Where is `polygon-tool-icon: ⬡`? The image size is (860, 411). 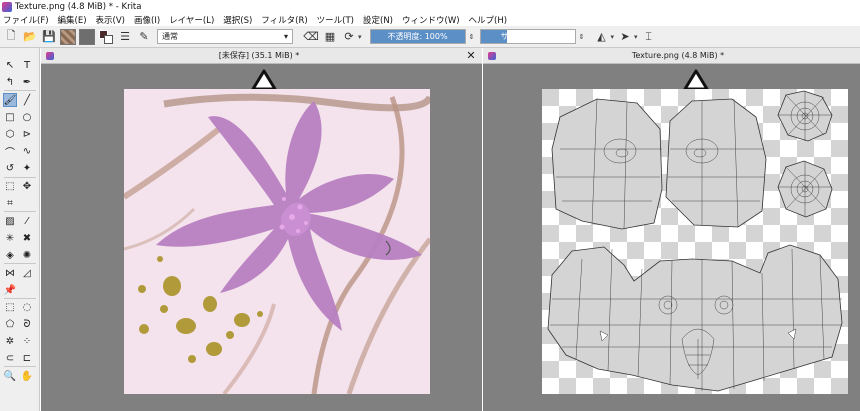 polygon-tool-icon: ⬡ is located at coordinates (10, 134).